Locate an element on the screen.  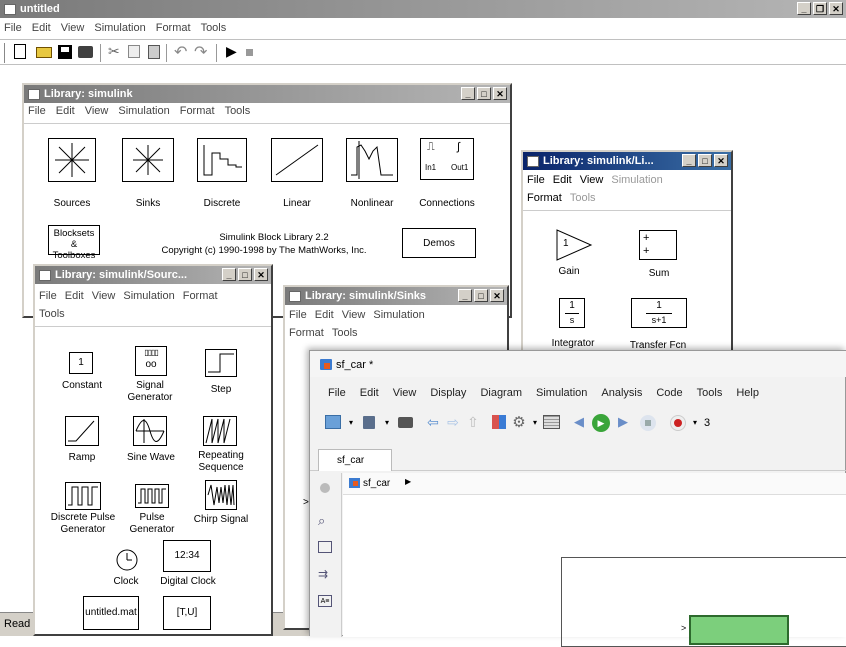
step-forward-icon: ▶ is located at coordinates (623, 422).